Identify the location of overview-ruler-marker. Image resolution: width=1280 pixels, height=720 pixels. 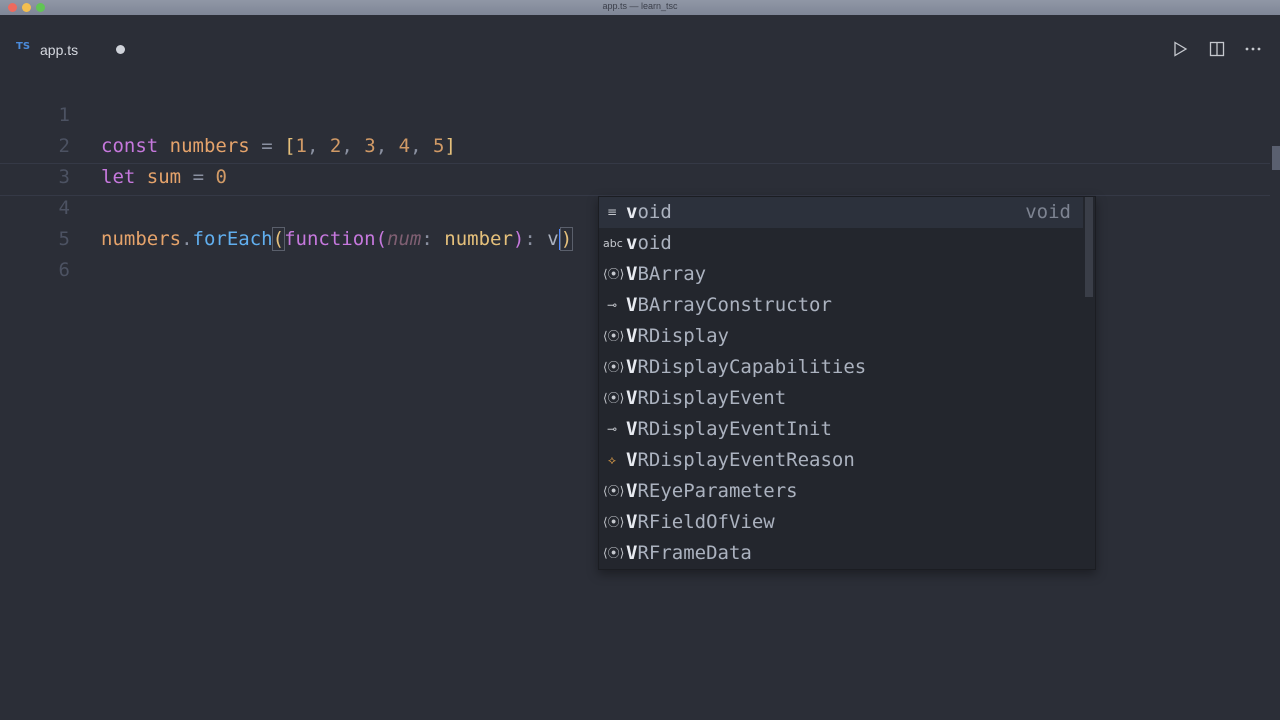
(1276, 158).